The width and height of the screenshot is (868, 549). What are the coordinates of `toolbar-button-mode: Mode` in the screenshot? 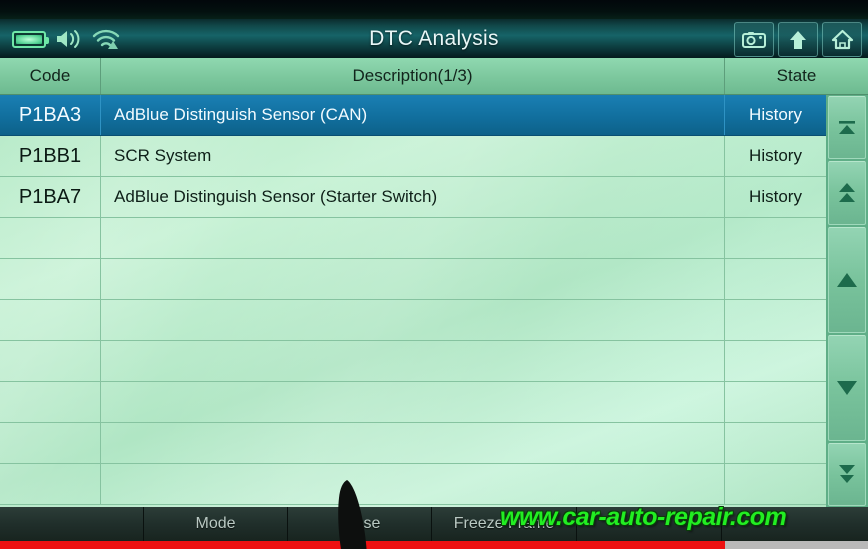 It's located at (216, 524).